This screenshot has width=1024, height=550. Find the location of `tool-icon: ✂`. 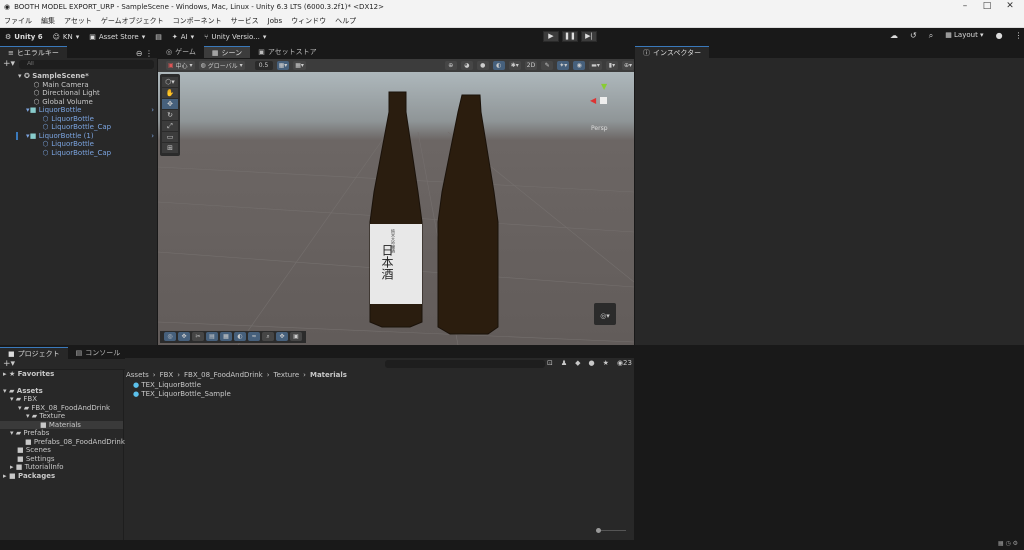

tool-icon: ✂ is located at coordinates (198, 336).